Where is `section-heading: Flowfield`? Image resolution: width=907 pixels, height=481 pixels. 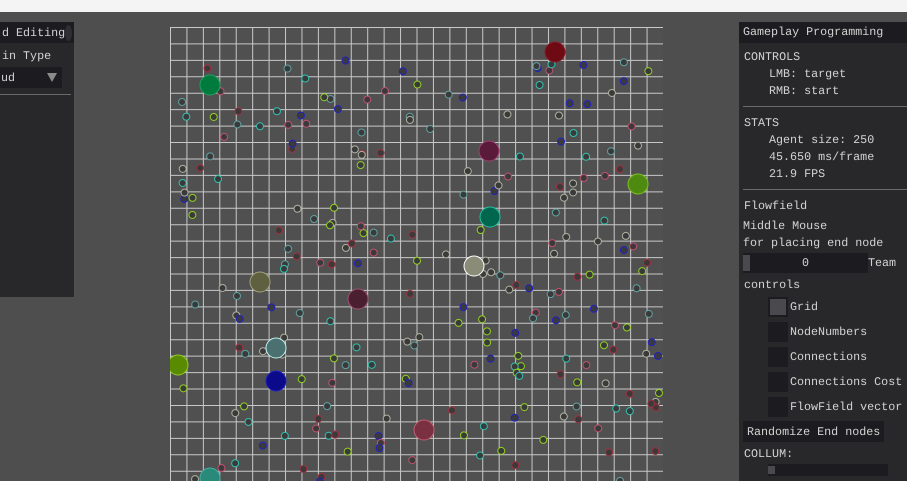 section-heading: Flowfield is located at coordinates (775, 206).